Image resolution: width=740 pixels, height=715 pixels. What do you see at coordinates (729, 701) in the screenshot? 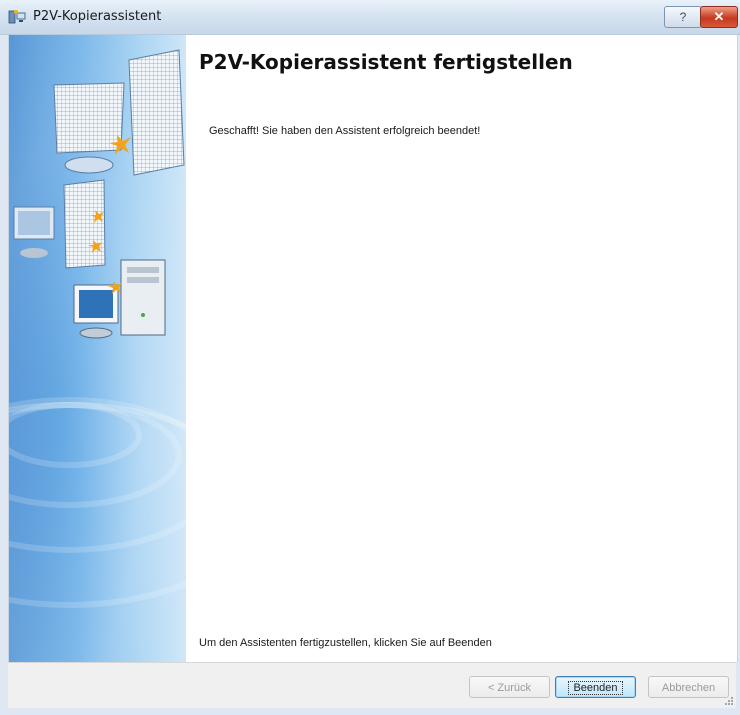
I see `resize-grip-icon` at bounding box center [729, 701].